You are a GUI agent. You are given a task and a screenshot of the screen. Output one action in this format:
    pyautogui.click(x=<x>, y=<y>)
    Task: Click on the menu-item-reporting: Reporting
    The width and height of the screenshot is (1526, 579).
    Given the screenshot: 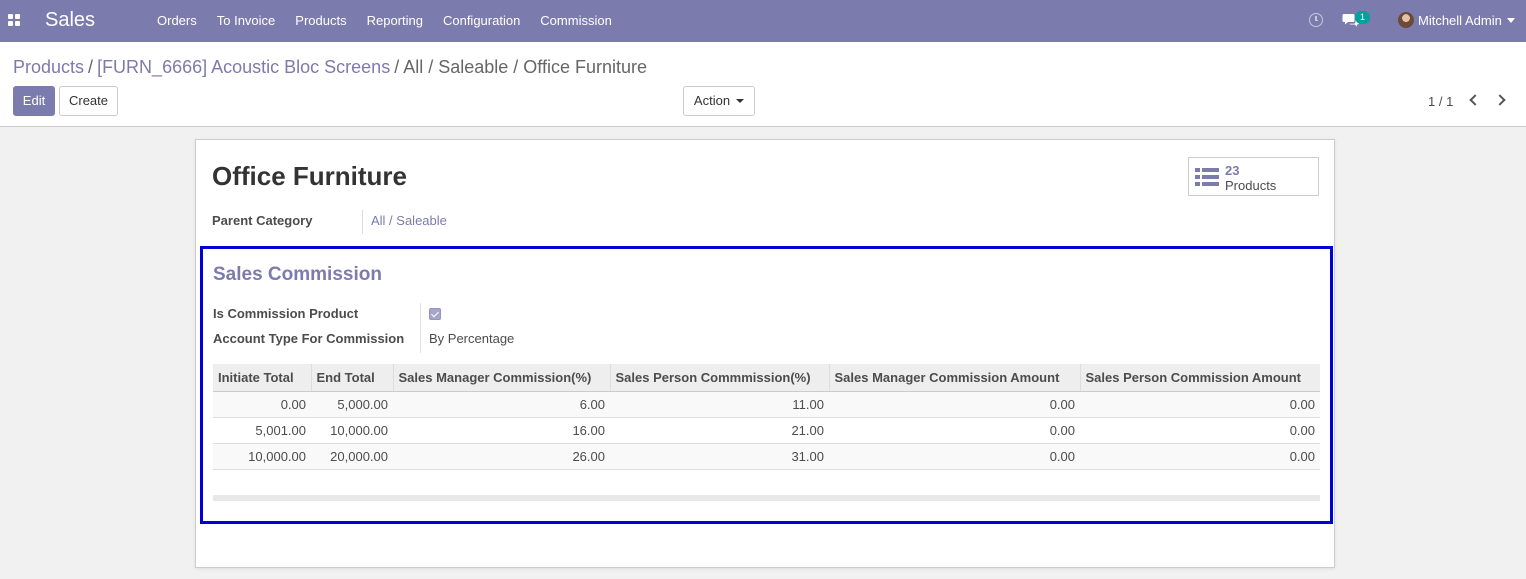 What is the action you would take?
    pyautogui.click(x=395, y=21)
    